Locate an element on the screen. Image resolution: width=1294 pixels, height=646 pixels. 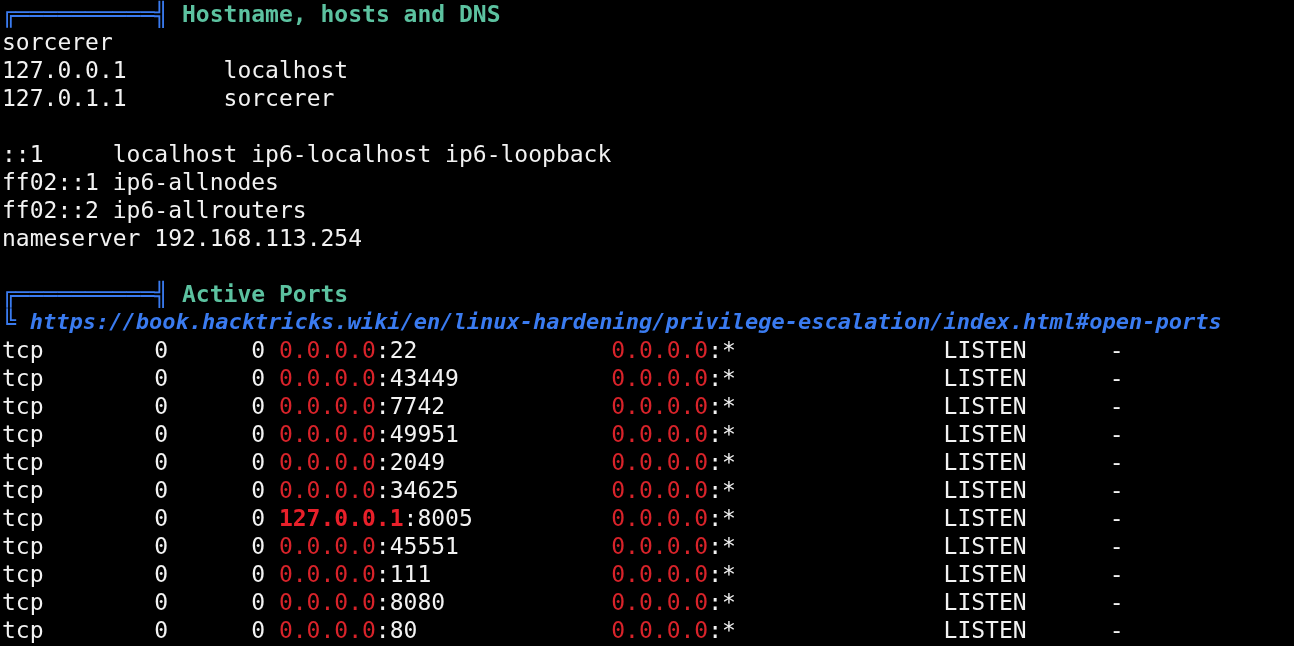
local-address-text: 127.0.0.1:8005 is located at coordinates (375, 518).